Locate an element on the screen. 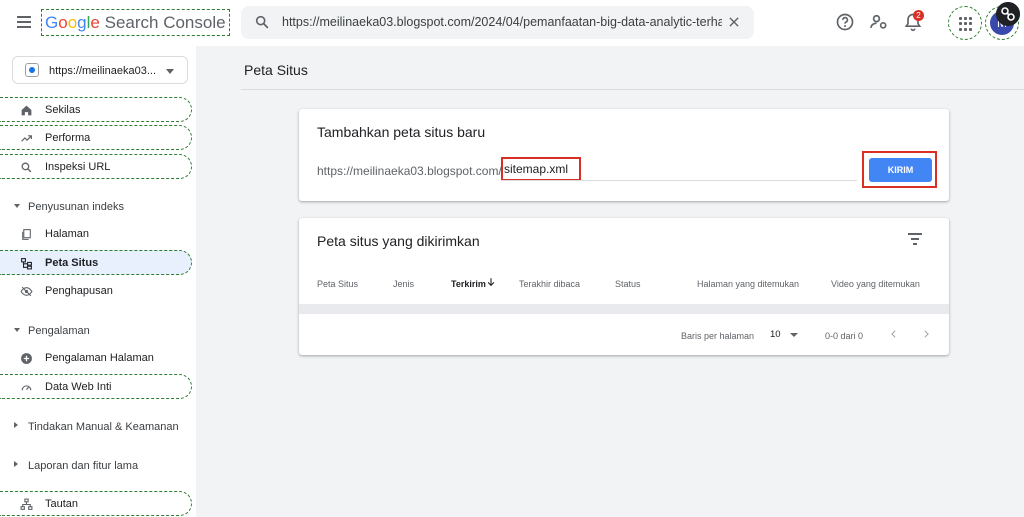 The image size is (1024, 517). search-console-logo: Google Search Console is located at coordinates (135, 22).